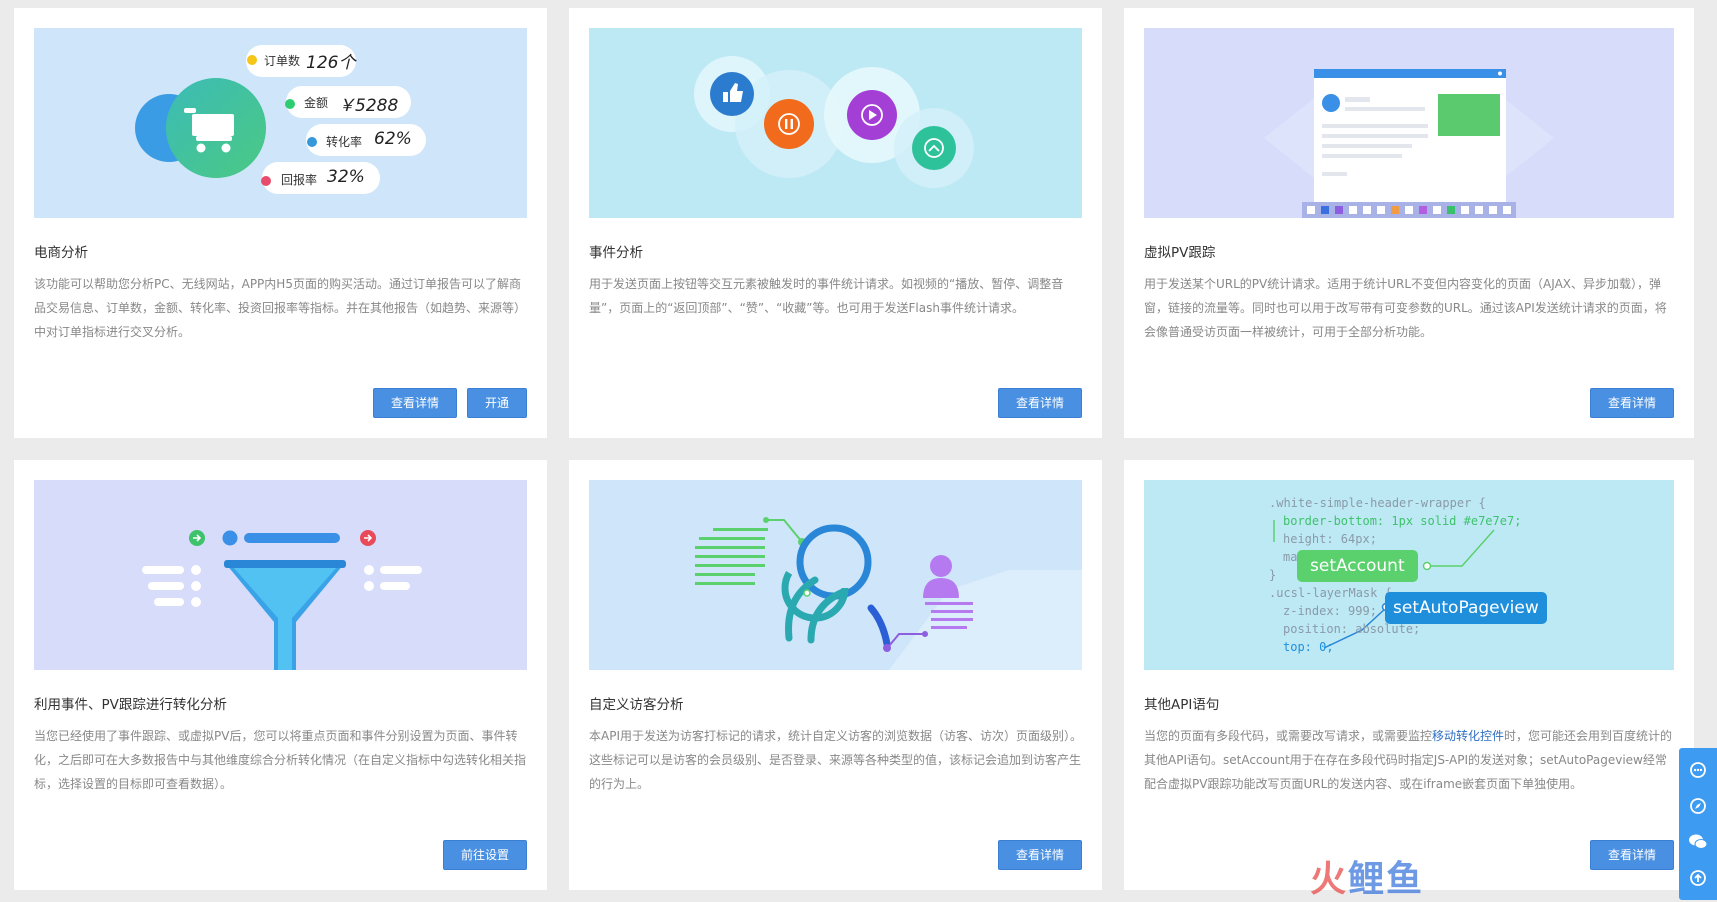 The image size is (1717, 902). Describe the element at coordinates (280, 123) in the screenshot. I see `ecommerce-illustration: 订单数 126个 金额 ￥5288 转化率 62% 回报率 32%` at that location.